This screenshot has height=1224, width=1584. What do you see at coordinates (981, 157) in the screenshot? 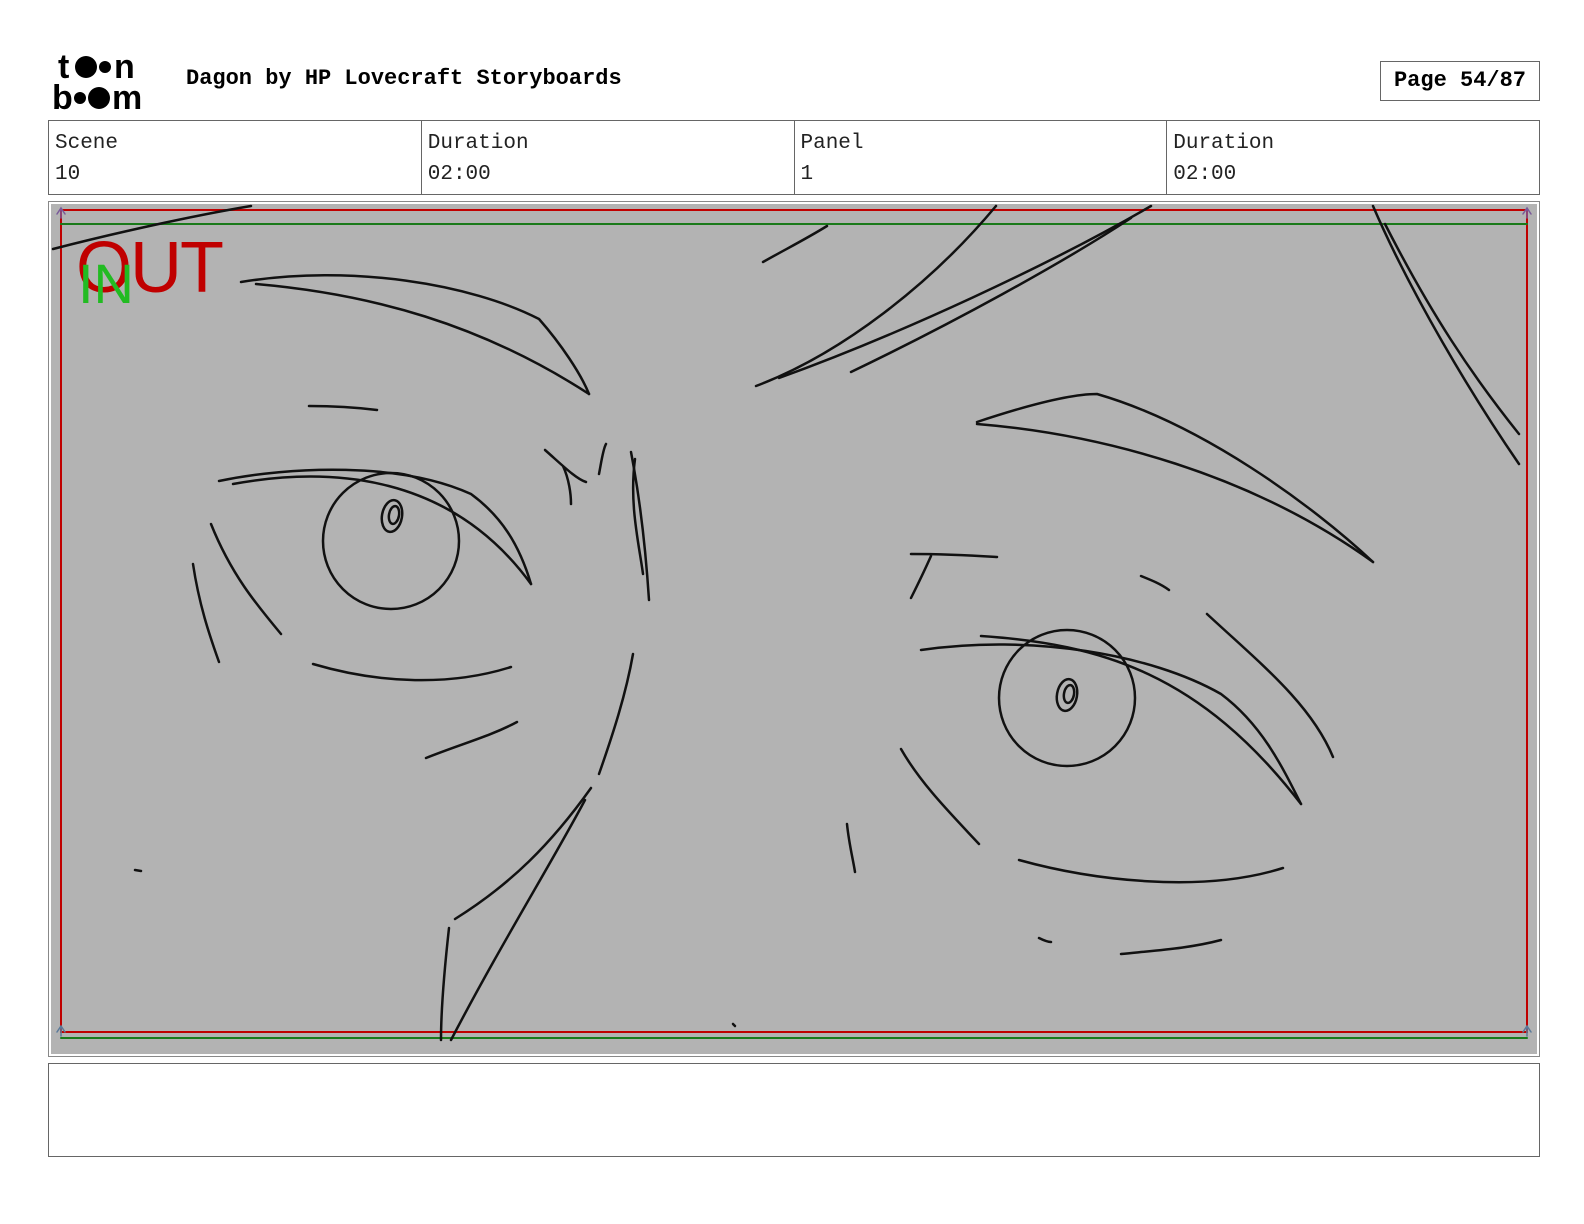
I see `panel-cell: Panel 1` at bounding box center [981, 157].